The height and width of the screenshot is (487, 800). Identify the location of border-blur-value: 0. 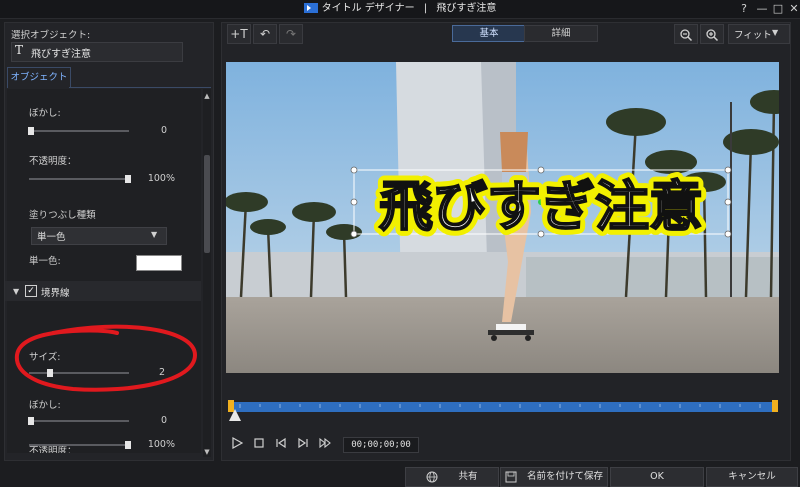
(163, 420).